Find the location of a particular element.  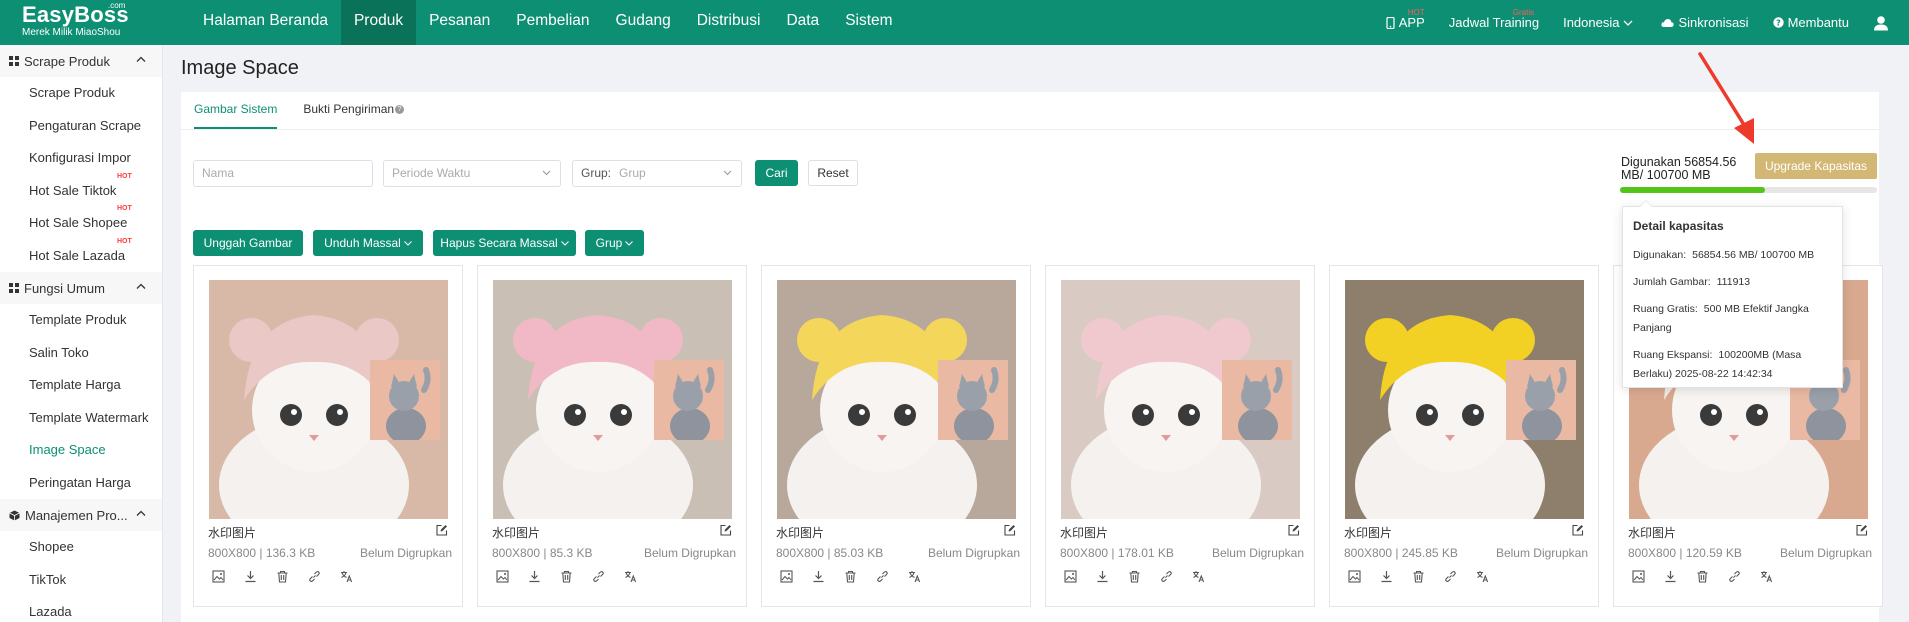

sidebar-item-0-1: Pengaturan Scrape is located at coordinates (81, 126).